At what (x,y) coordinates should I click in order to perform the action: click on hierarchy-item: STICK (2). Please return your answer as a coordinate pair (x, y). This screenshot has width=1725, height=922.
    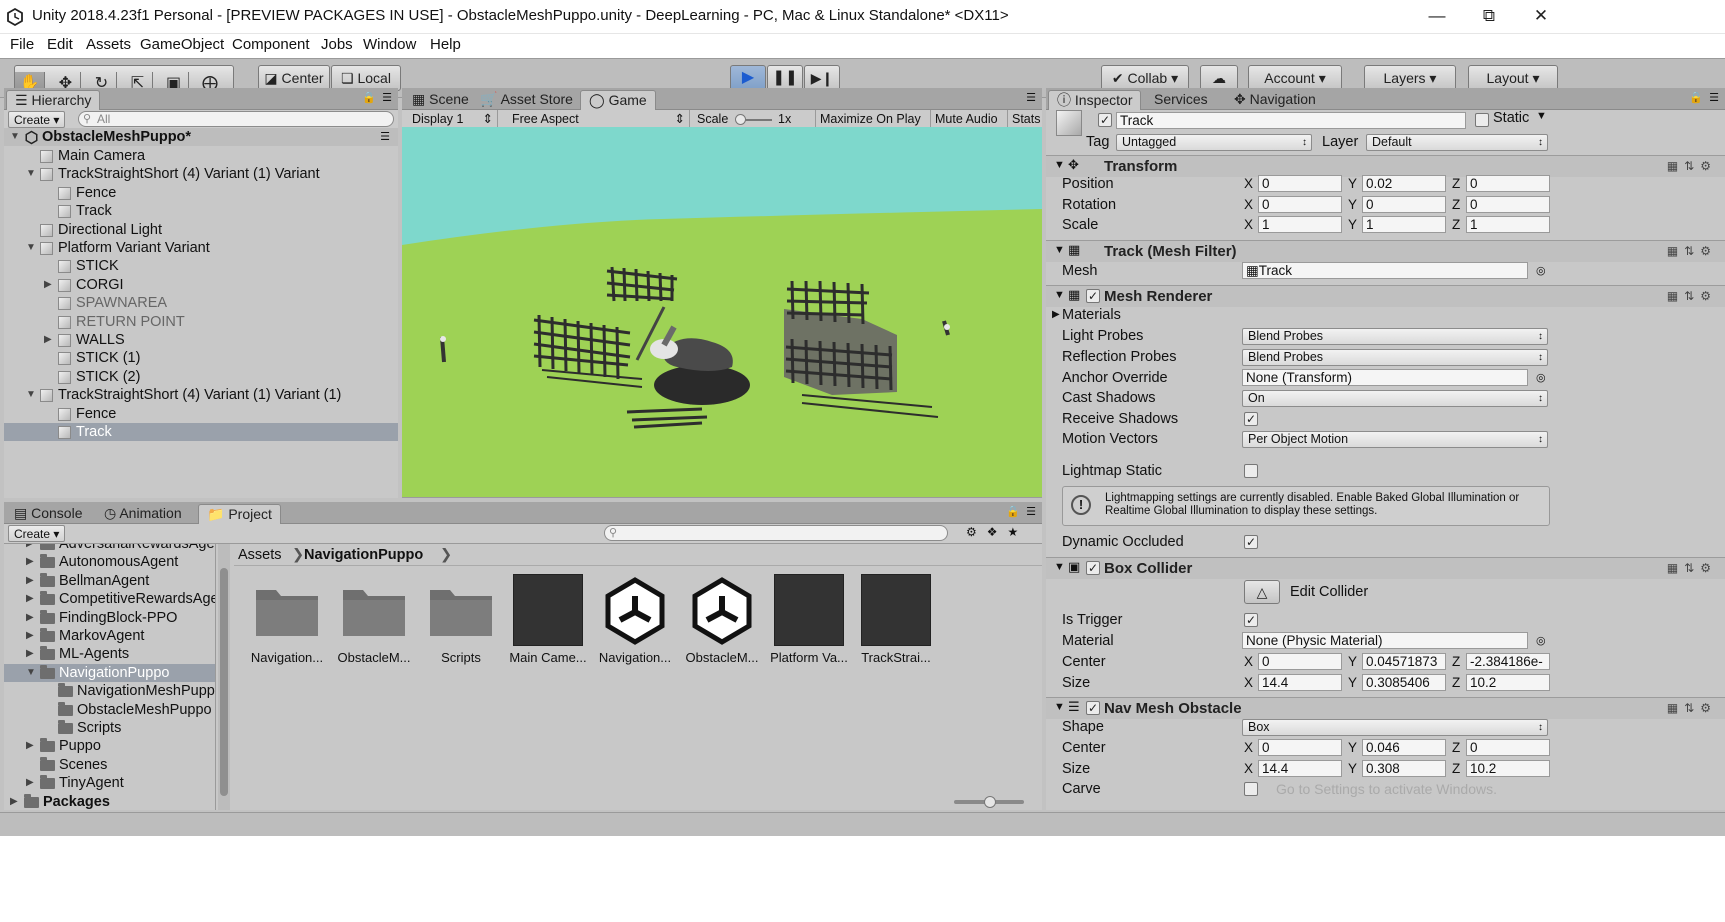
    Looking at the image, I should click on (201, 377).